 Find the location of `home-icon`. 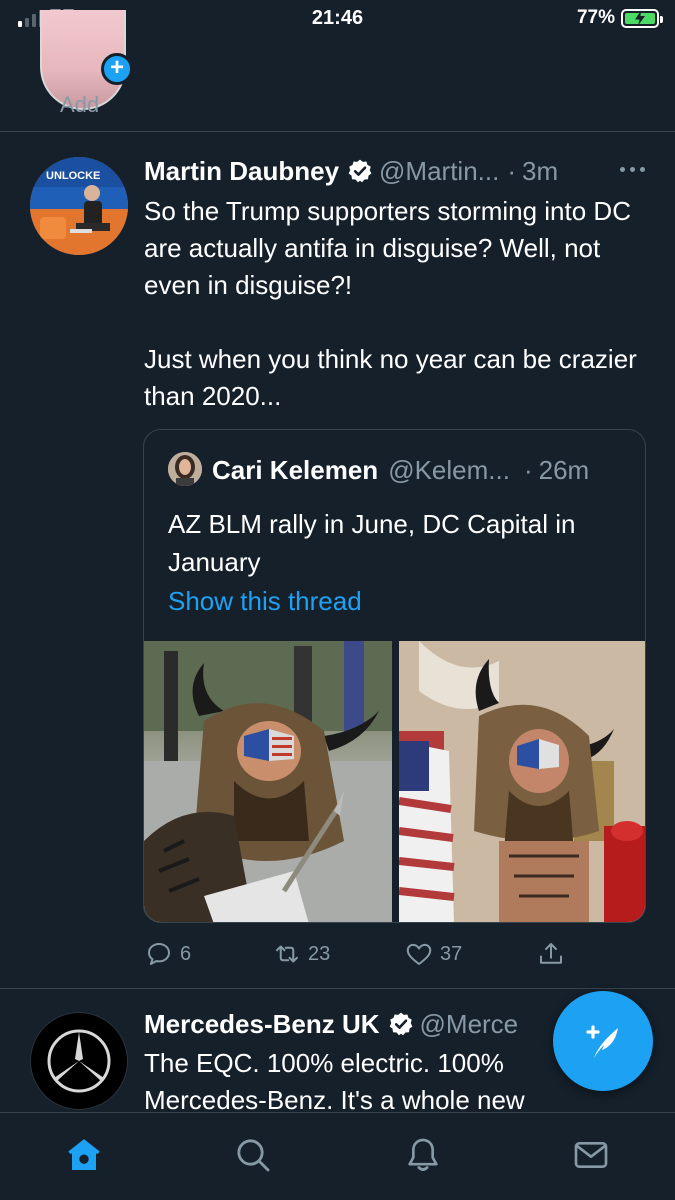

home-icon is located at coordinates (84, 1154).